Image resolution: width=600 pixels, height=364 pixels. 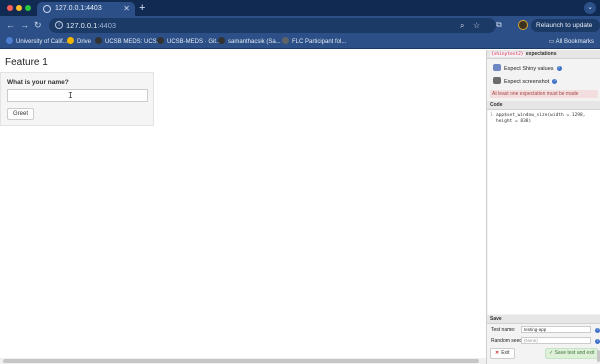 I want to click on relaunch-label: Relaunch to update, so click(x=564, y=25).